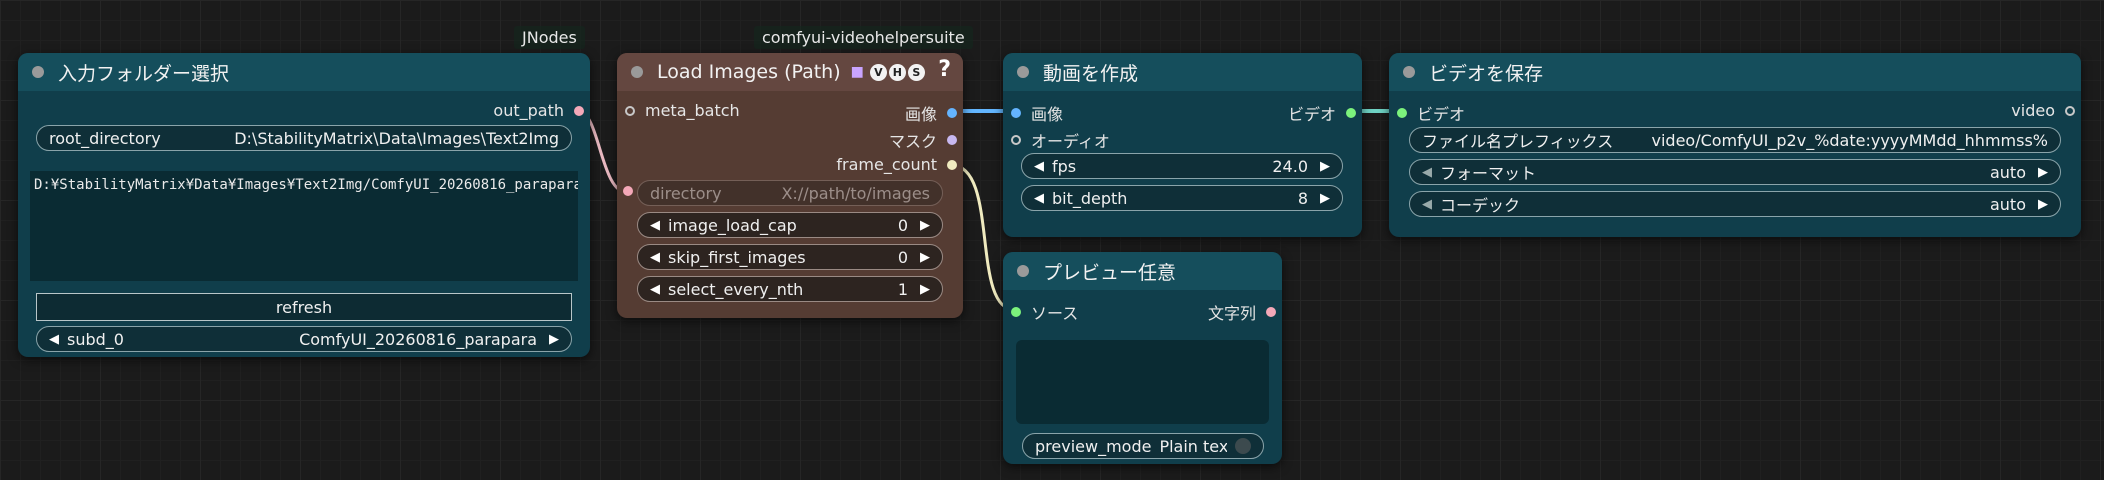 The image size is (2104, 480). Describe the element at coordinates (1322, 113) in the screenshot. I see `video-output-slot: ビデオ` at that location.